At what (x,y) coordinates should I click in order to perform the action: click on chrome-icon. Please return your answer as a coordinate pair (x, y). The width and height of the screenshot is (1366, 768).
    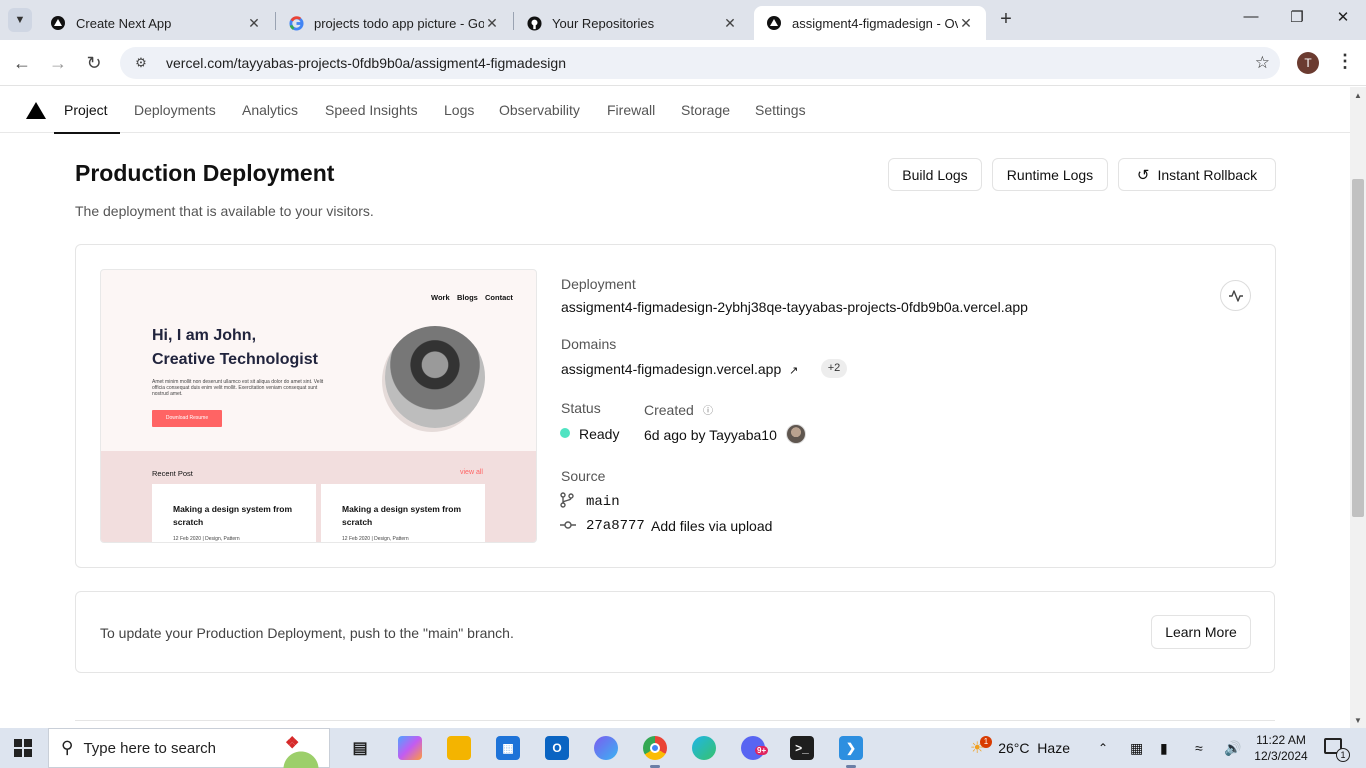
    Looking at the image, I should click on (655, 748).